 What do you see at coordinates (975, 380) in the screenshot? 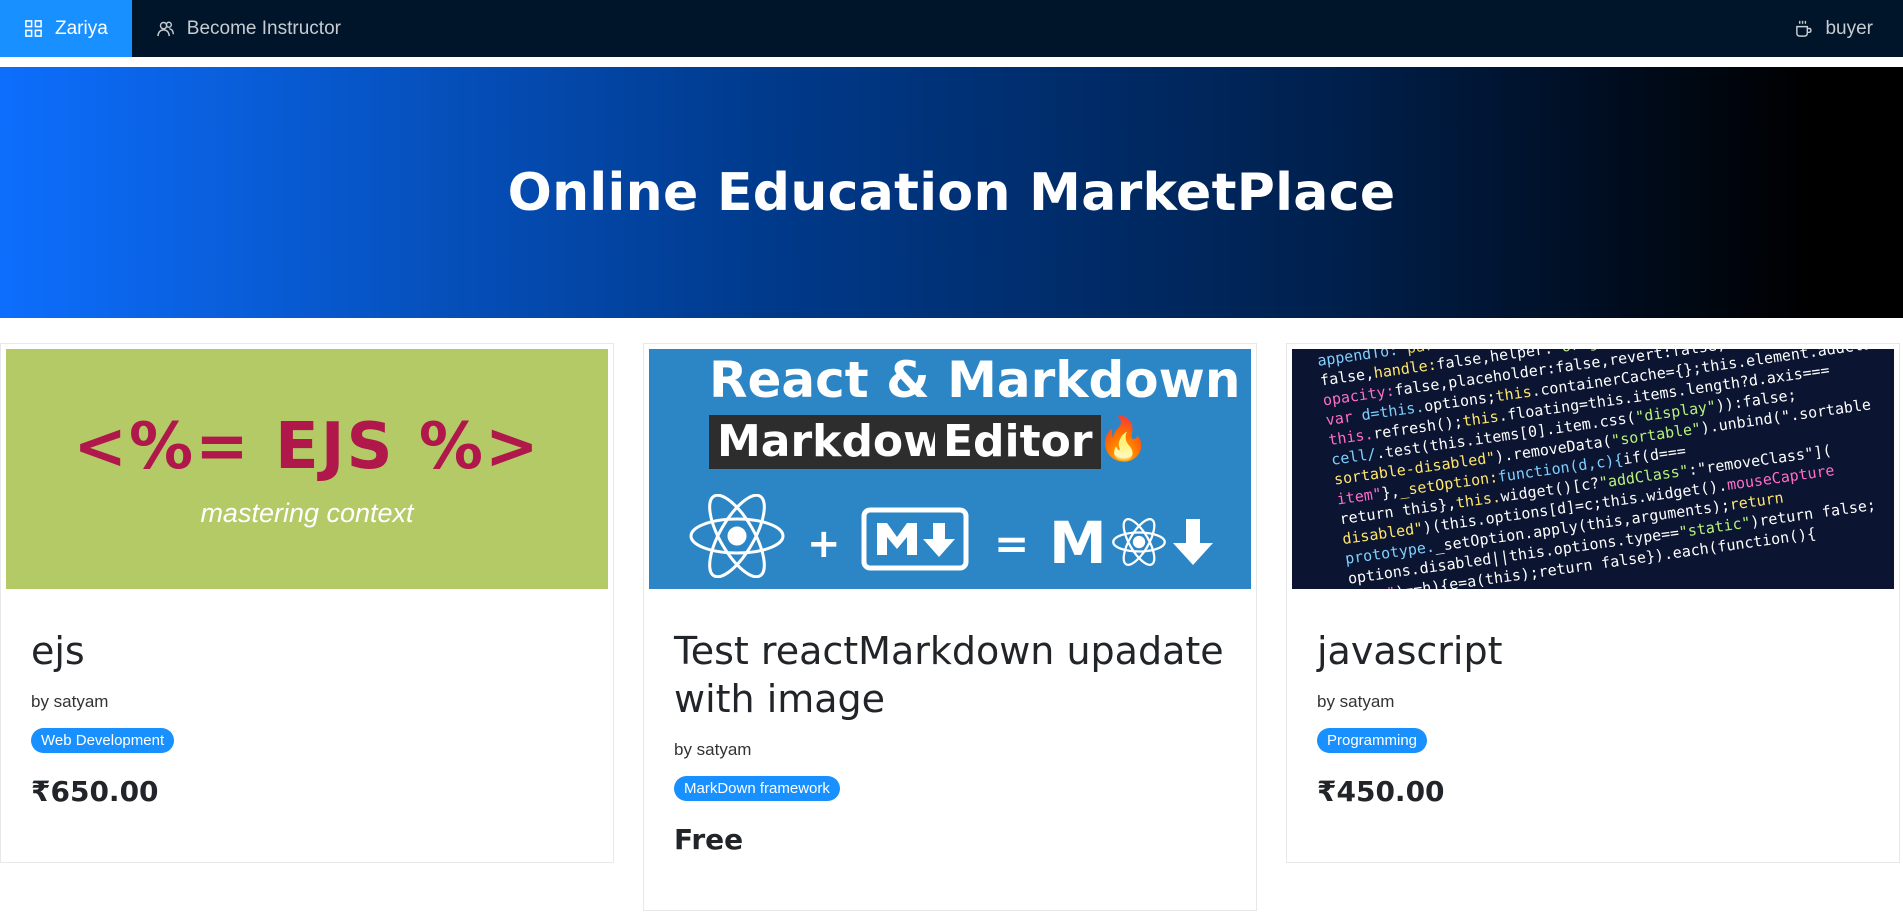
I see `thumbnail-heading: React & Markdown` at bounding box center [975, 380].